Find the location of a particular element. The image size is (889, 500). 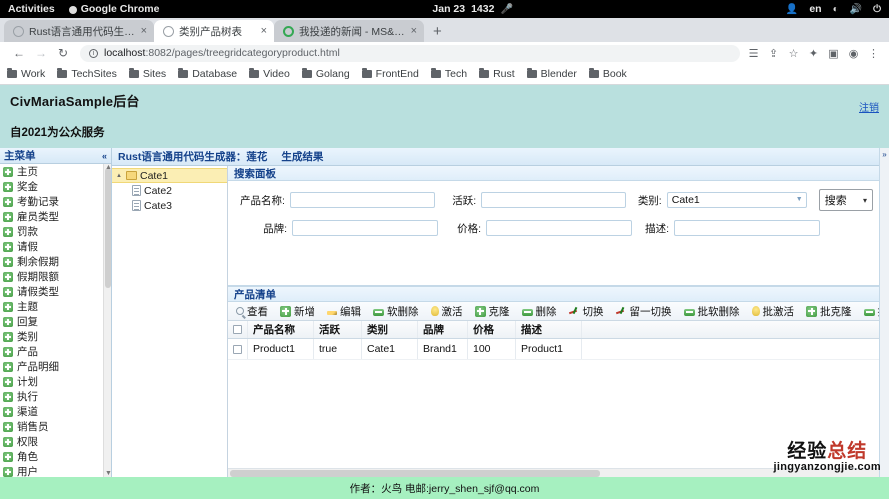

column-header-brand: 品牌 is located at coordinates (443, 329).